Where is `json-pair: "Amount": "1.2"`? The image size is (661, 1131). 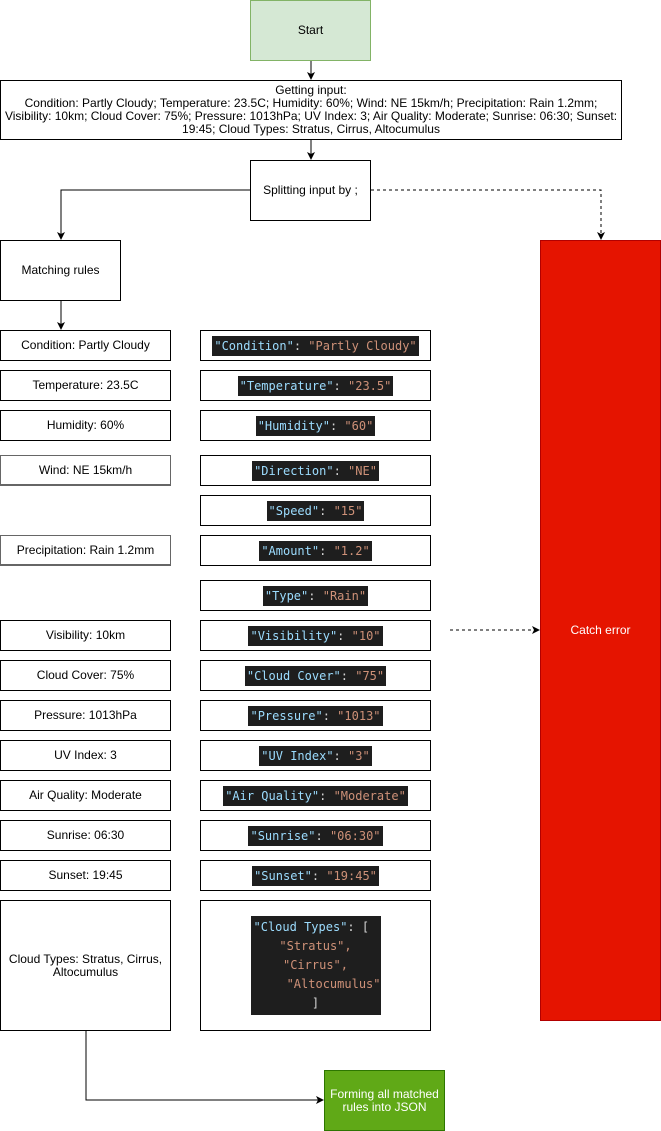 json-pair: "Amount": "1.2" is located at coordinates (315, 550).